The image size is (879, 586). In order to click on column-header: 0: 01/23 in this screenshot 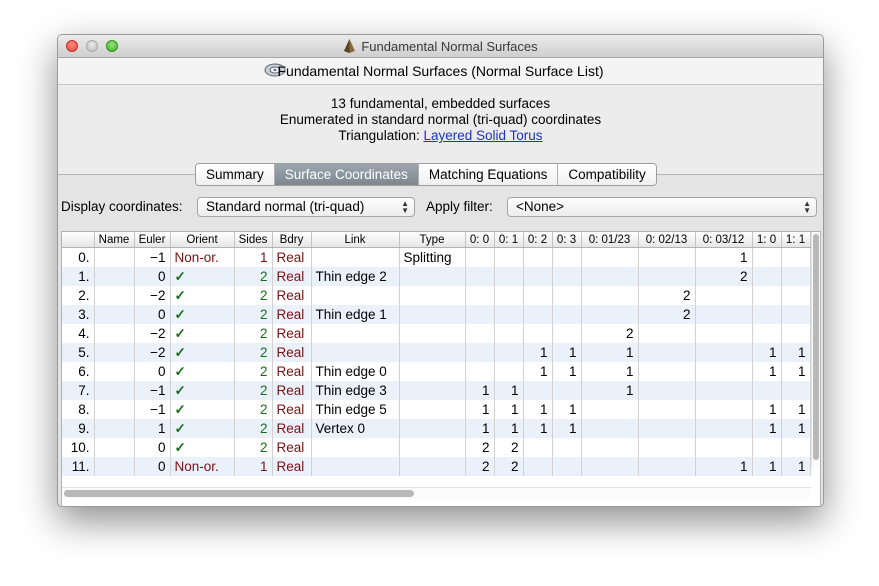, I will do `click(610, 240)`.